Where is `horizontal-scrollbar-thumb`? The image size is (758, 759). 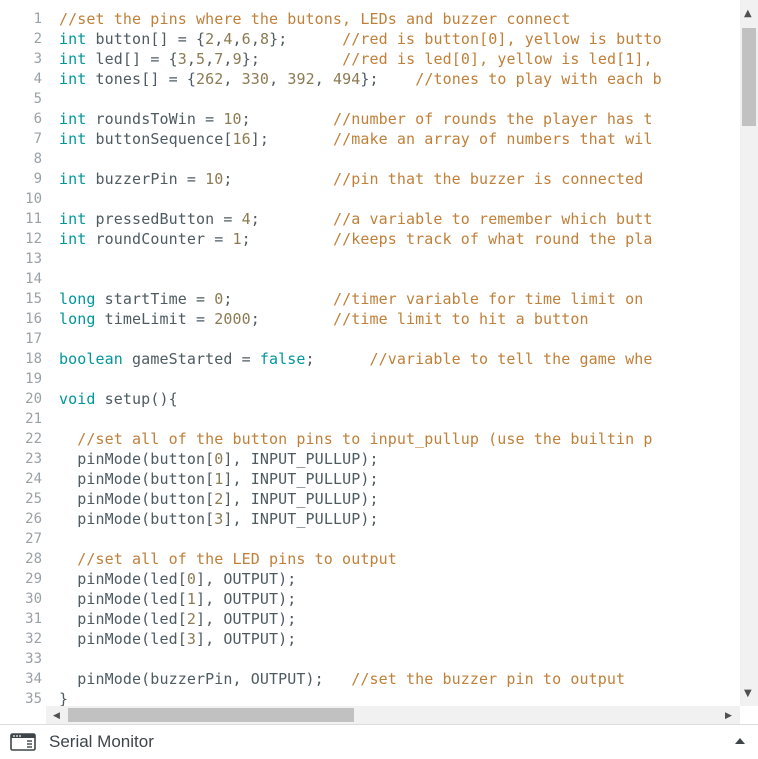
horizontal-scrollbar-thumb is located at coordinates (211, 715).